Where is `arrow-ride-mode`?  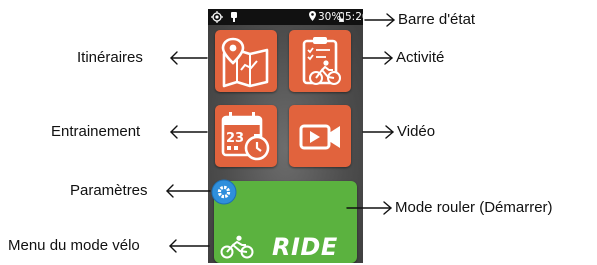 arrow-ride-mode is located at coordinates (369, 208).